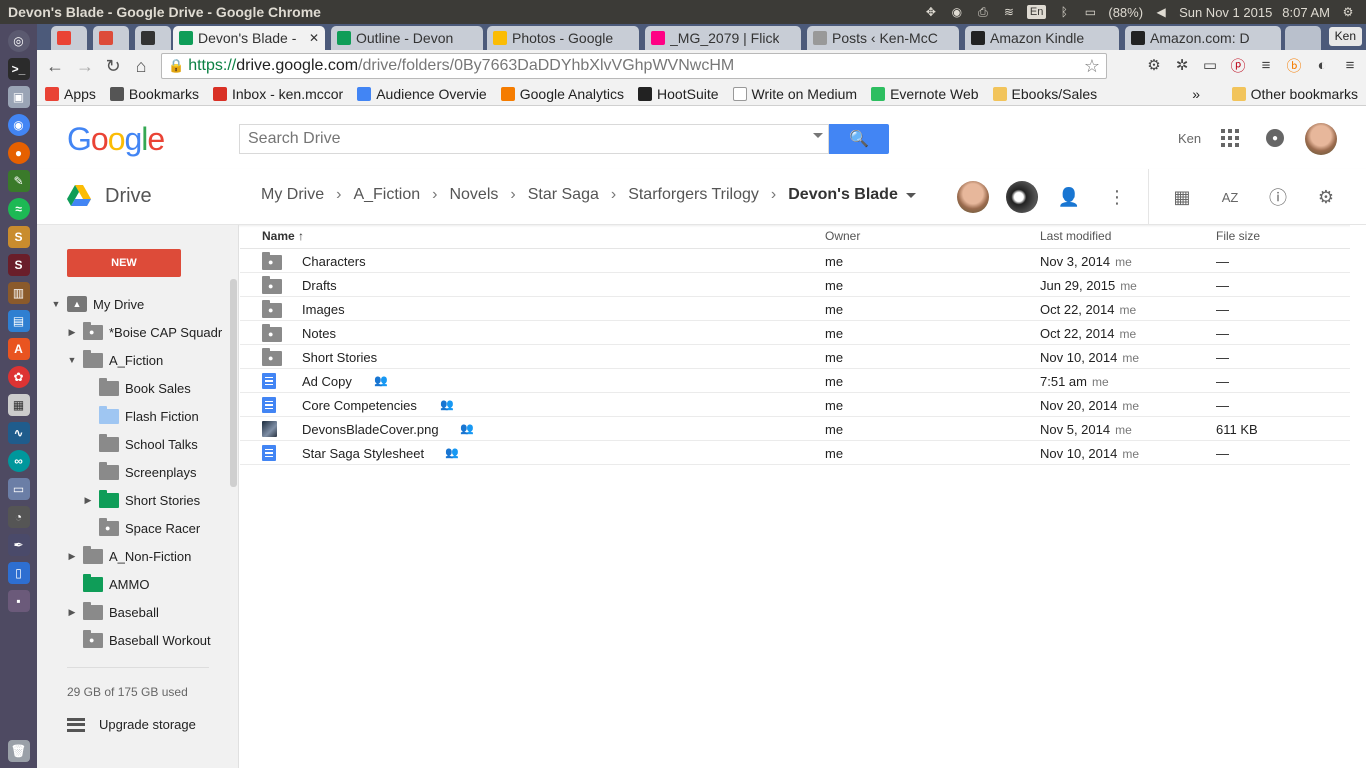 This screenshot has width=1366, height=768. Describe the element at coordinates (534, 139) in the screenshot. I see `search-input` at that location.